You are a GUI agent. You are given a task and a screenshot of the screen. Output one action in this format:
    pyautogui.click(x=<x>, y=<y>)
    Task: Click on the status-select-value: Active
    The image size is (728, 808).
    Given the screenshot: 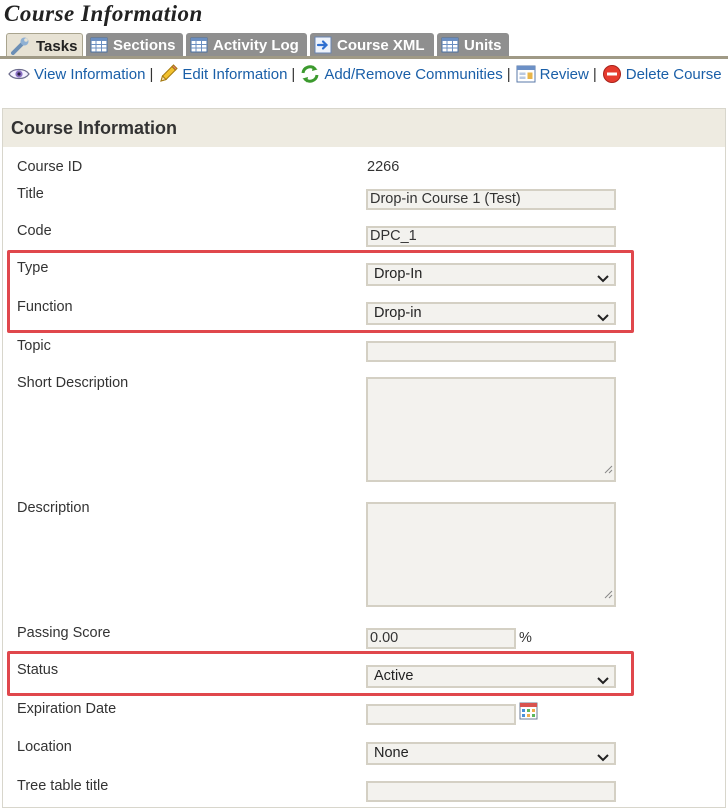 What is the action you would take?
    pyautogui.click(x=394, y=676)
    